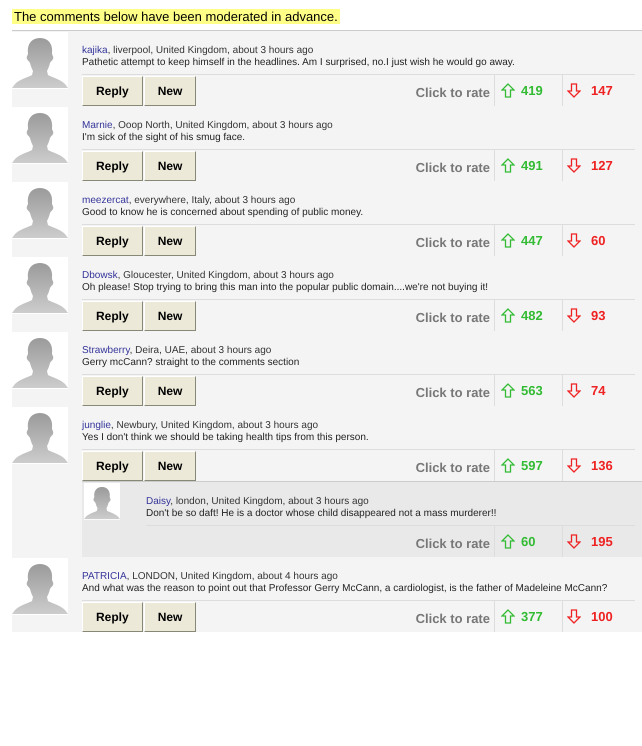 This screenshot has width=642, height=746. I want to click on comment-meta: , liverpool, United Kingdom, about 3 hours ago, so click(211, 50).